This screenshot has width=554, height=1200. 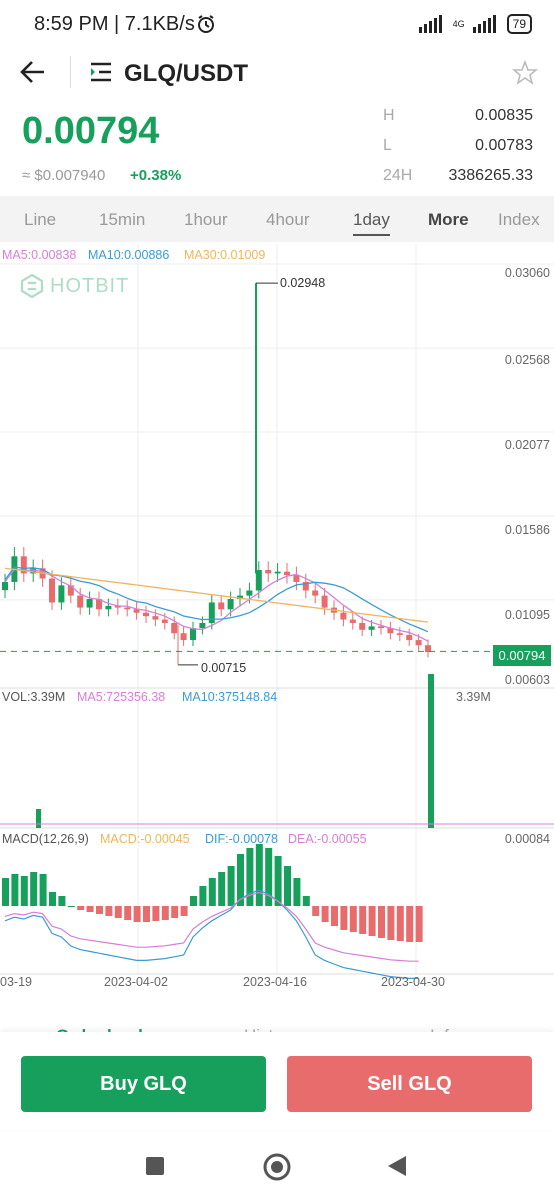 What do you see at coordinates (371, 223) in the screenshot?
I see `tab-1day: 1day` at bounding box center [371, 223].